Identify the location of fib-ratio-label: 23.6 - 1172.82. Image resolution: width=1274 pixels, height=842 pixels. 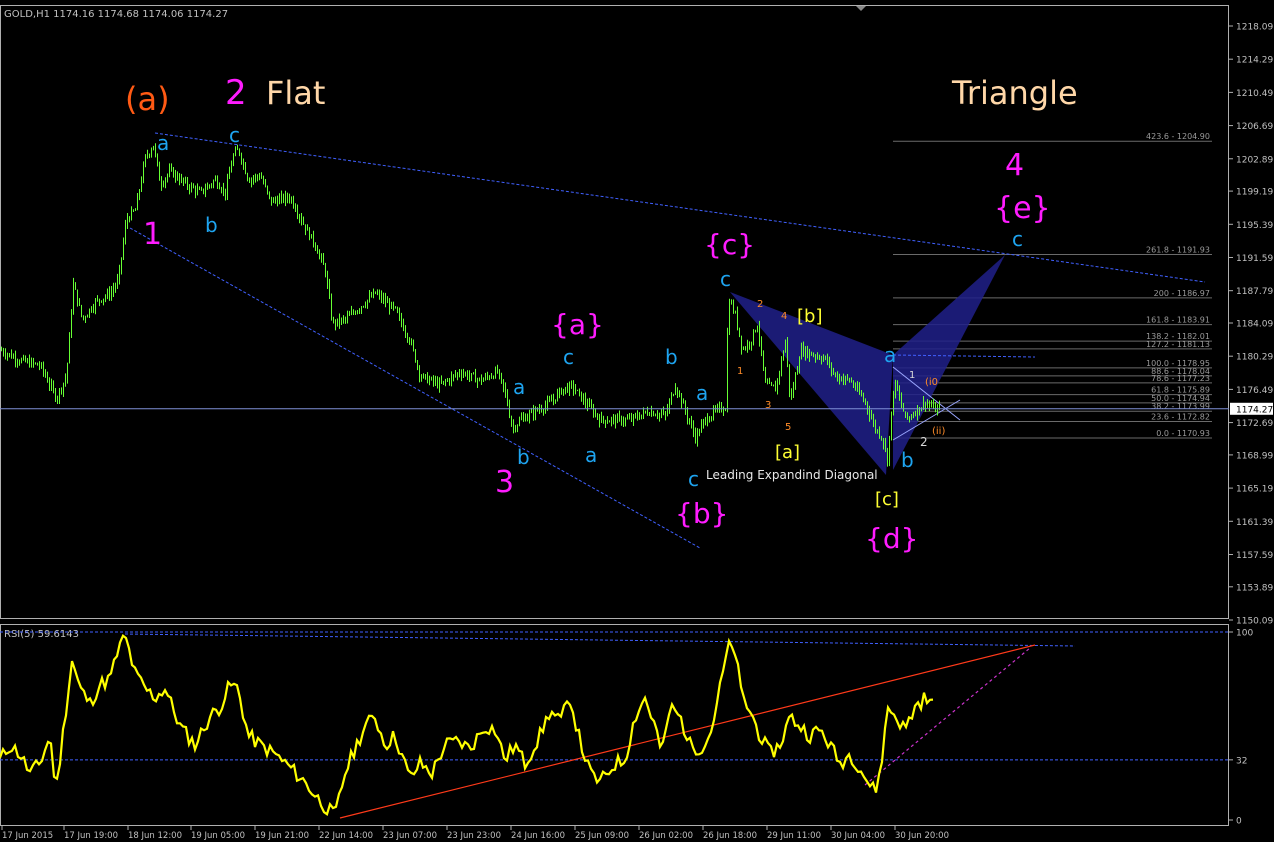
(1180, 416).